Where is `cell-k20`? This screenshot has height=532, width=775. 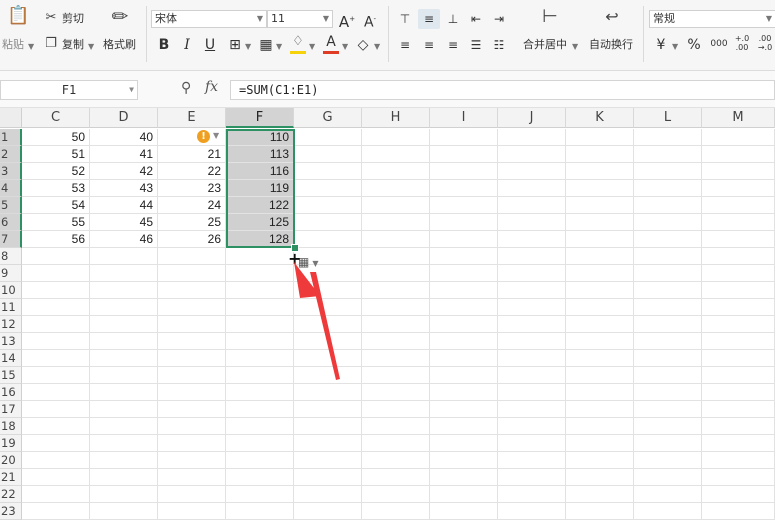
cell-k20 is located at coordinates (600, 460).